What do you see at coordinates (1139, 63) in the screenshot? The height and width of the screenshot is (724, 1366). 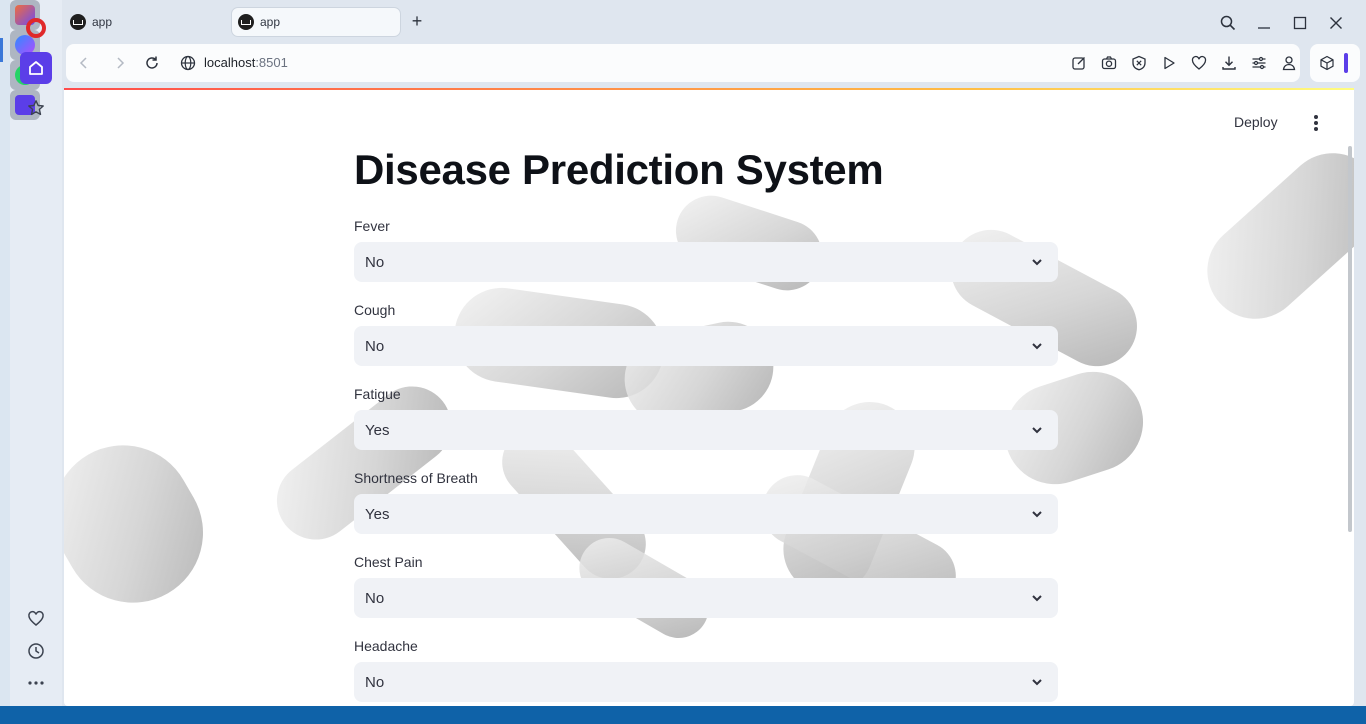 I see `ad-blocker-icon` at bounding box center [1139, 63].